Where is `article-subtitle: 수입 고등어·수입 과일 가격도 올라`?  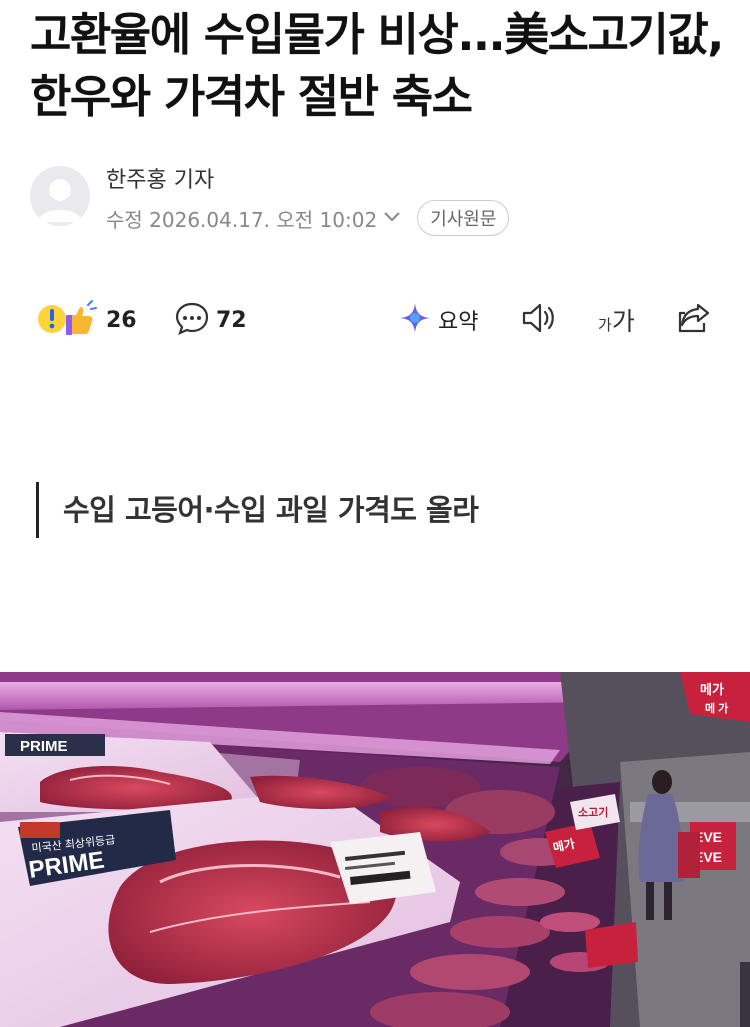
article-subtitle: 수입 고등어·수입 과일 가격도 올라 is located at coordinates (257, 510).